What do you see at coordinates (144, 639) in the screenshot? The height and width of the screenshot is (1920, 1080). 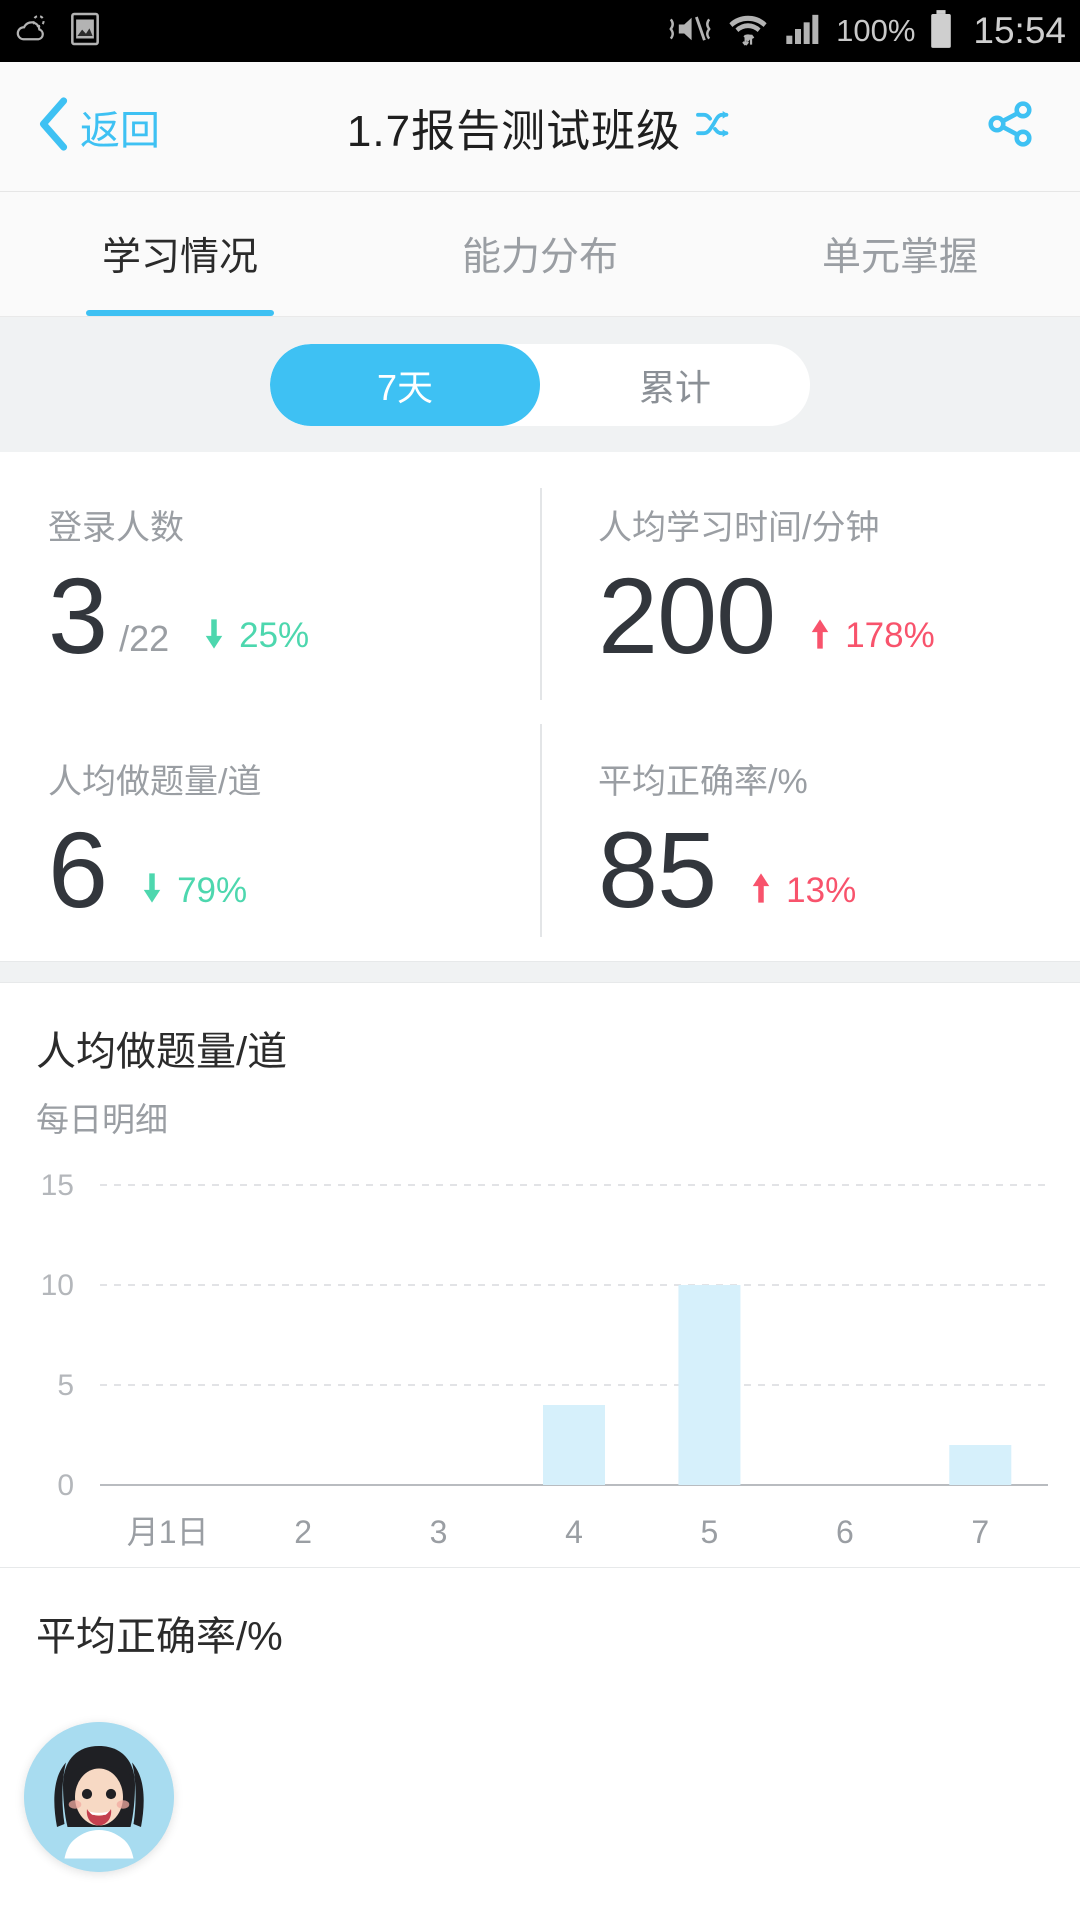 I see `stat-total: /22` at bounding box center [144, 639].